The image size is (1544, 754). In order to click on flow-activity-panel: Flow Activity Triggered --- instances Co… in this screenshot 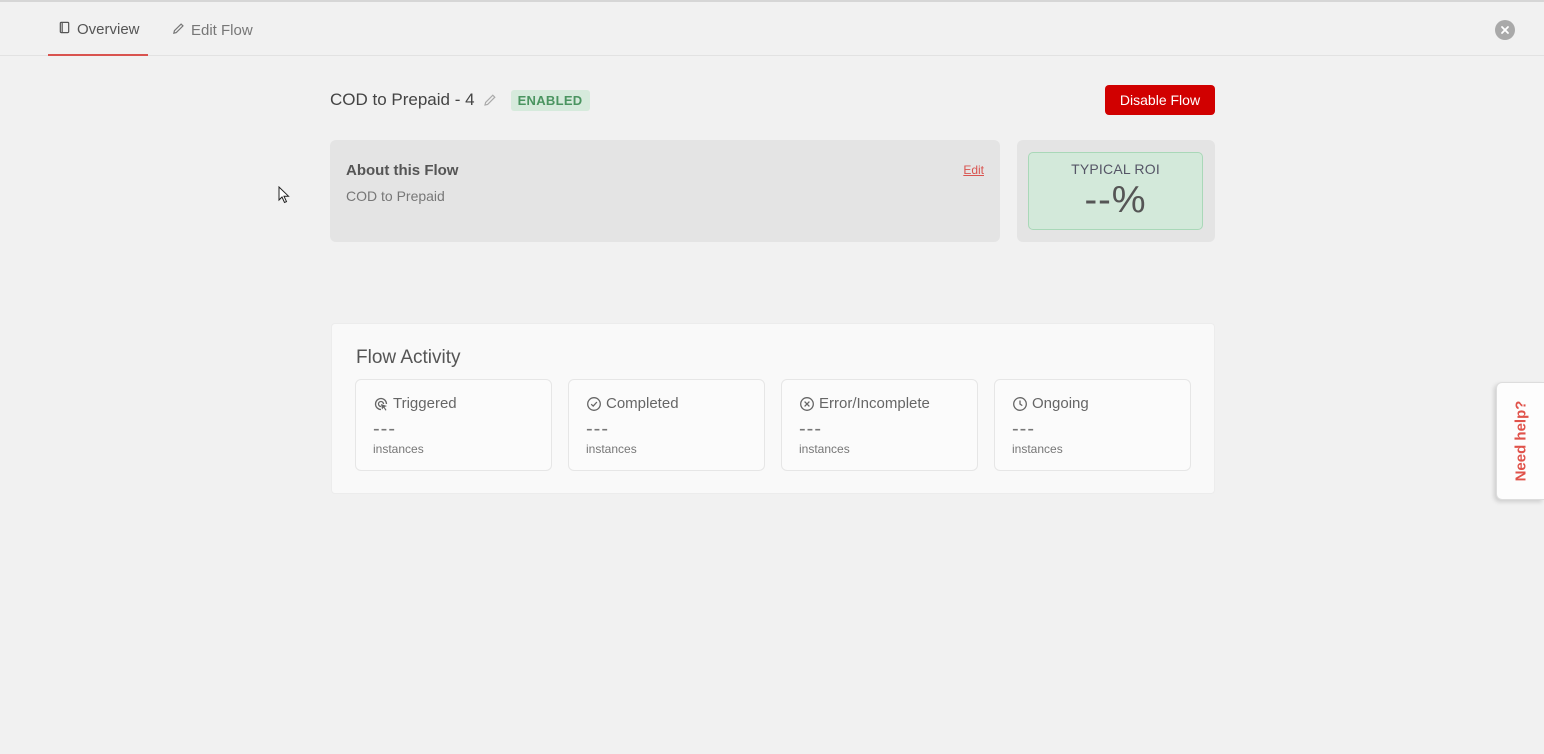, I will do `click(773, 408)`.